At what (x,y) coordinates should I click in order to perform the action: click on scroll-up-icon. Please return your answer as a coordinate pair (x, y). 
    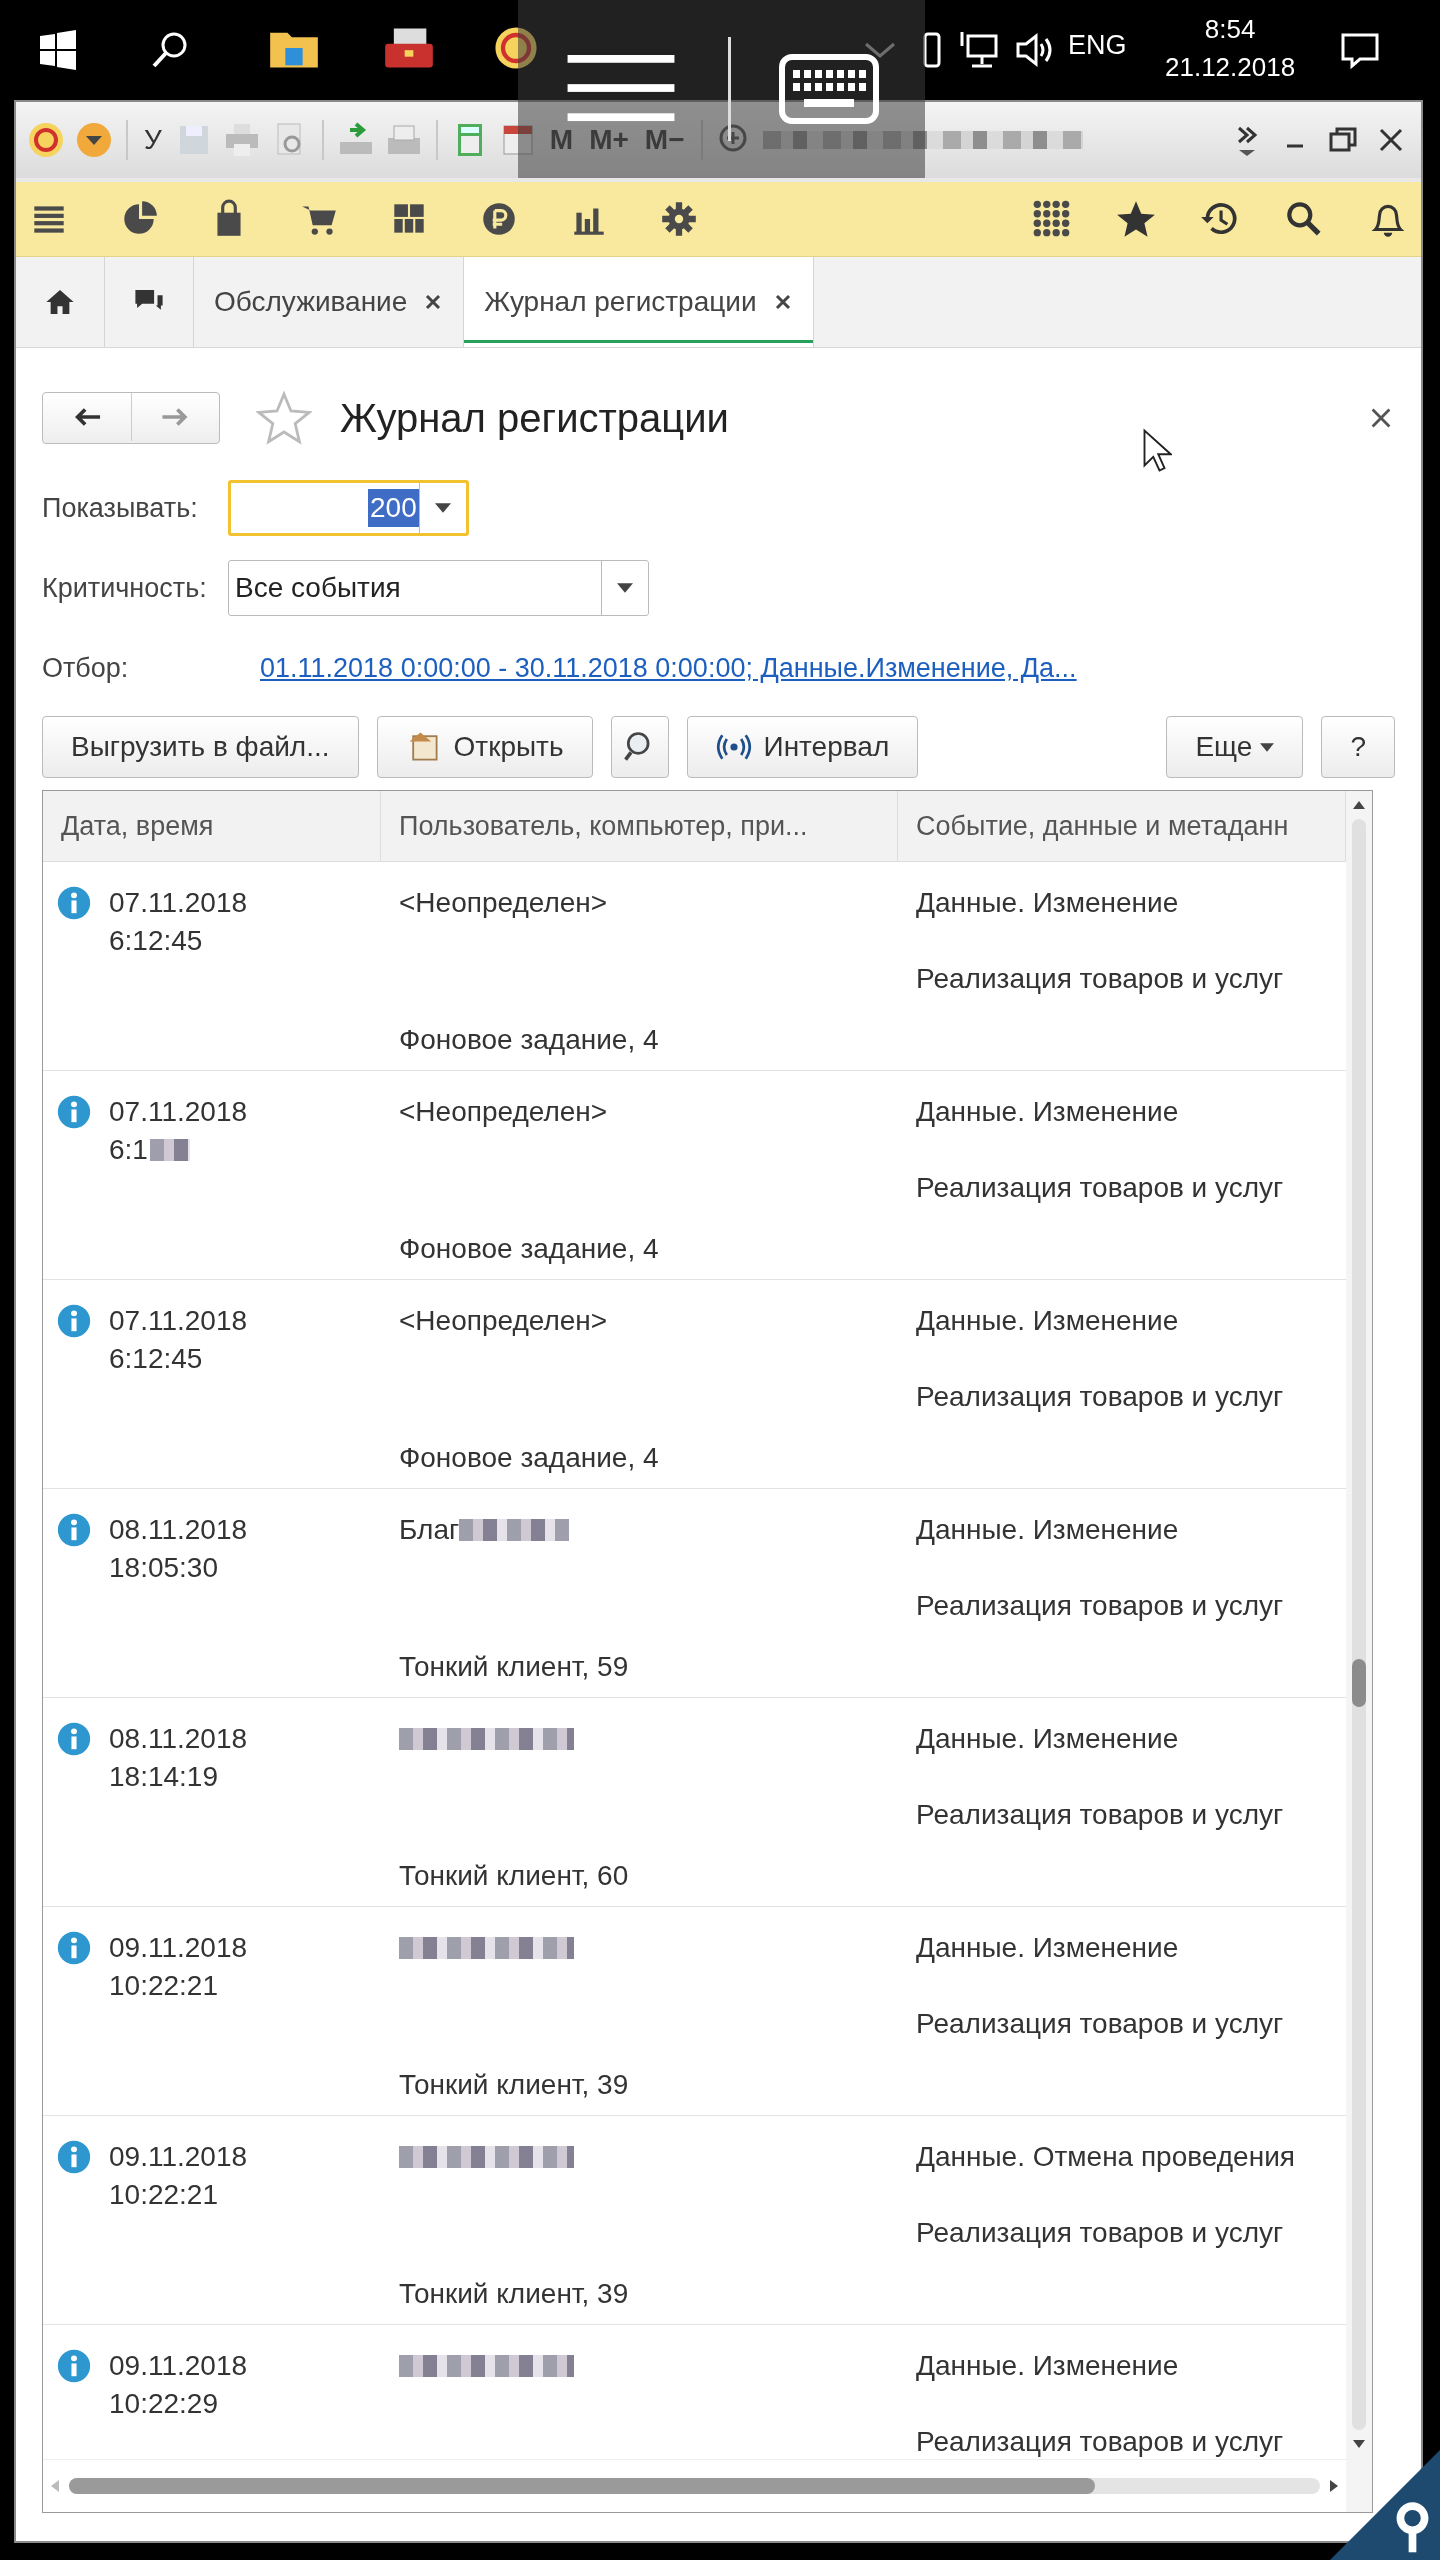
    Looking at the image, I should click on (1359, 805).